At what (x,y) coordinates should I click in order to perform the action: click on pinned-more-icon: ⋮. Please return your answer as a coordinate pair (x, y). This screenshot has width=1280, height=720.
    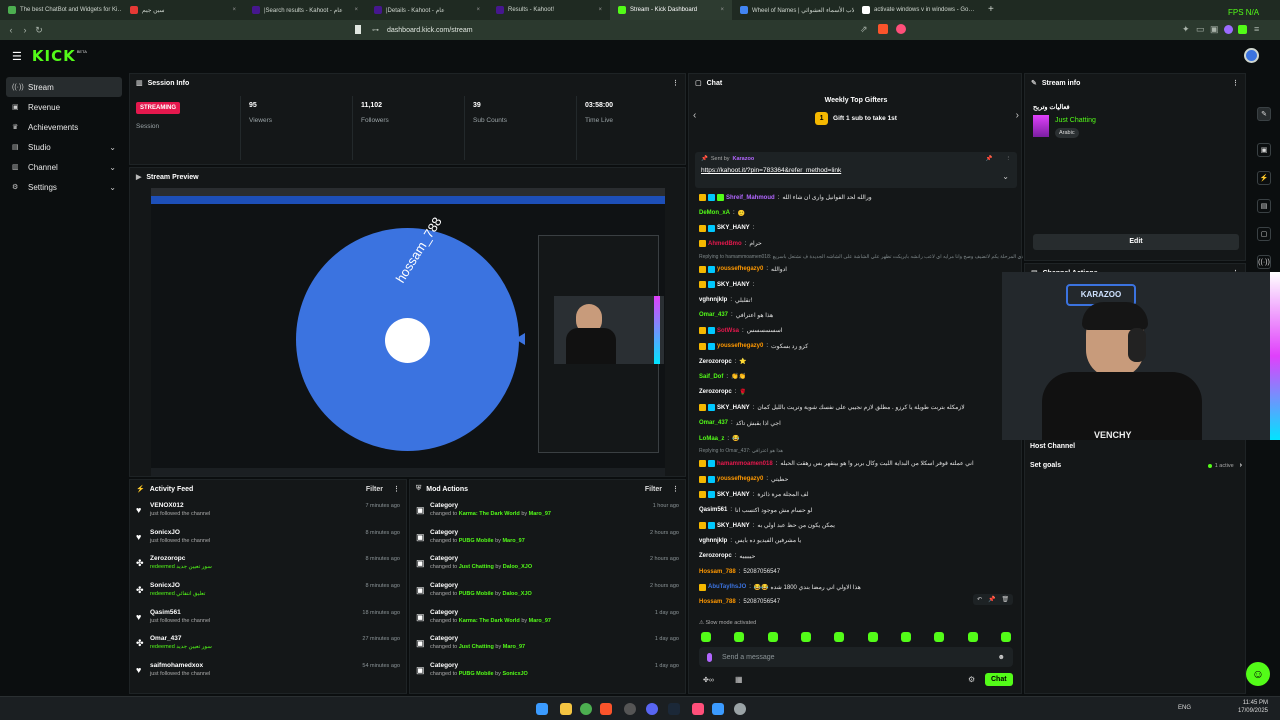
    Looking at the image, I should click on (1009, 159).